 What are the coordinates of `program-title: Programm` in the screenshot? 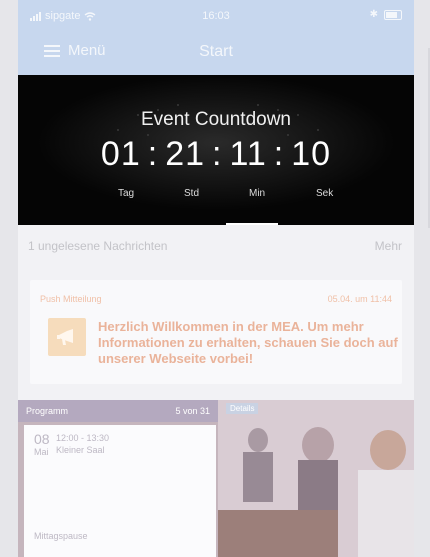 It's located at (47, 411).